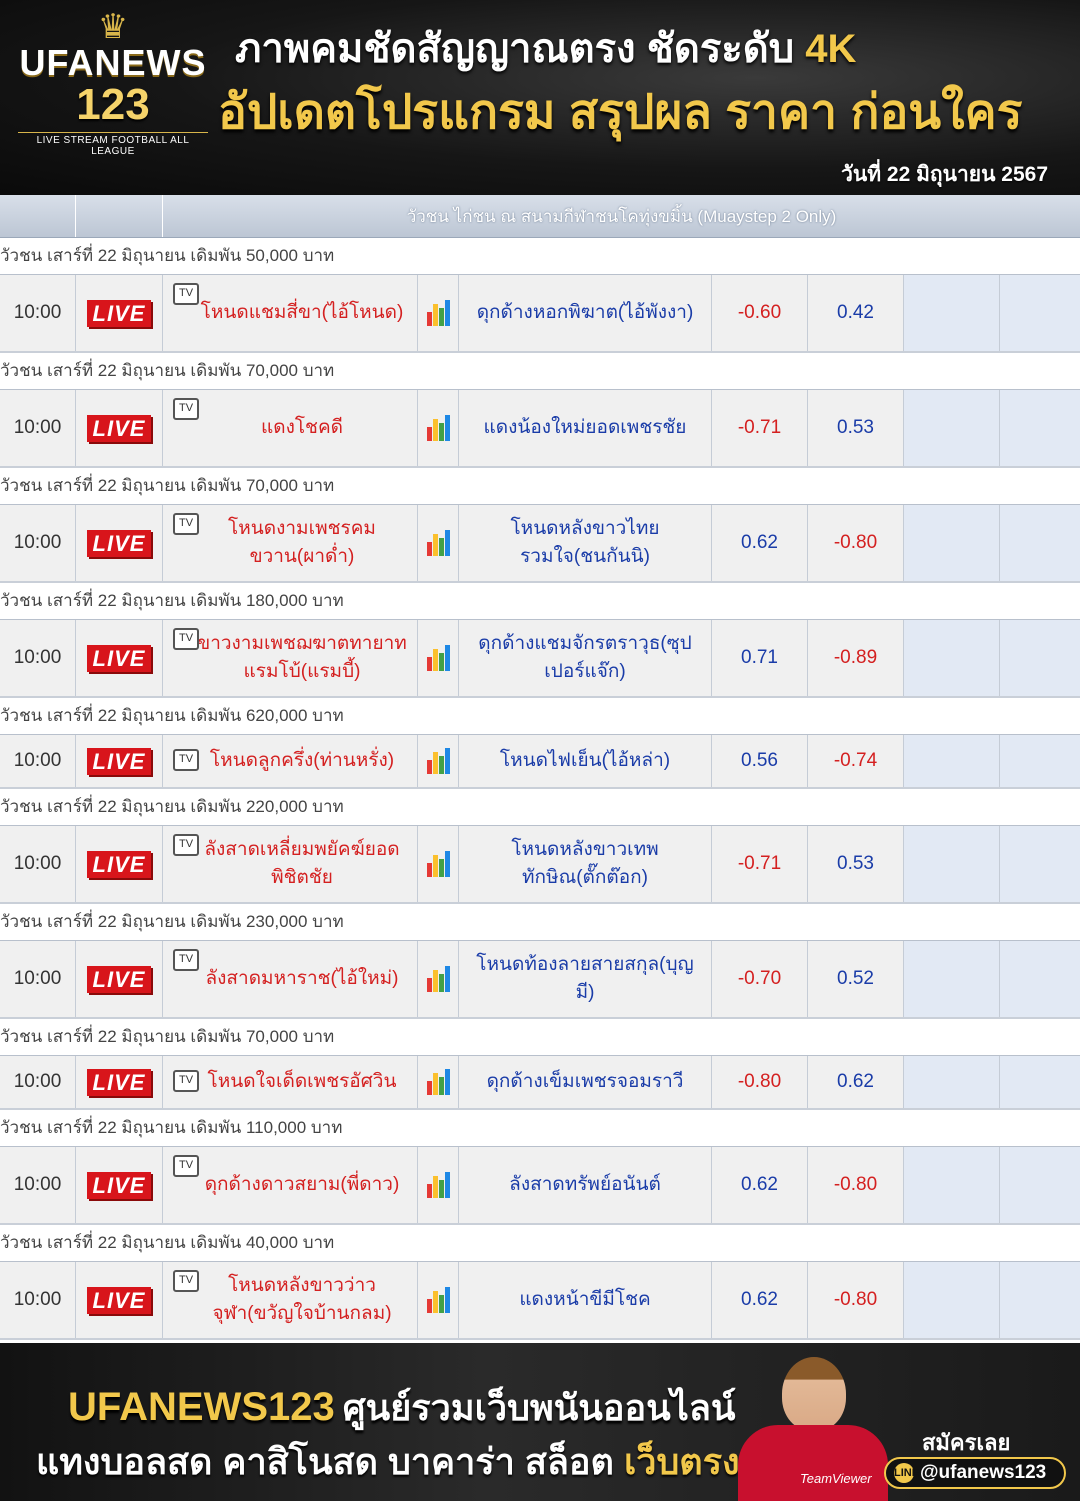 The image size is (1080, 1501). I want to click on odds-home: -0.70, so click(760, 979).